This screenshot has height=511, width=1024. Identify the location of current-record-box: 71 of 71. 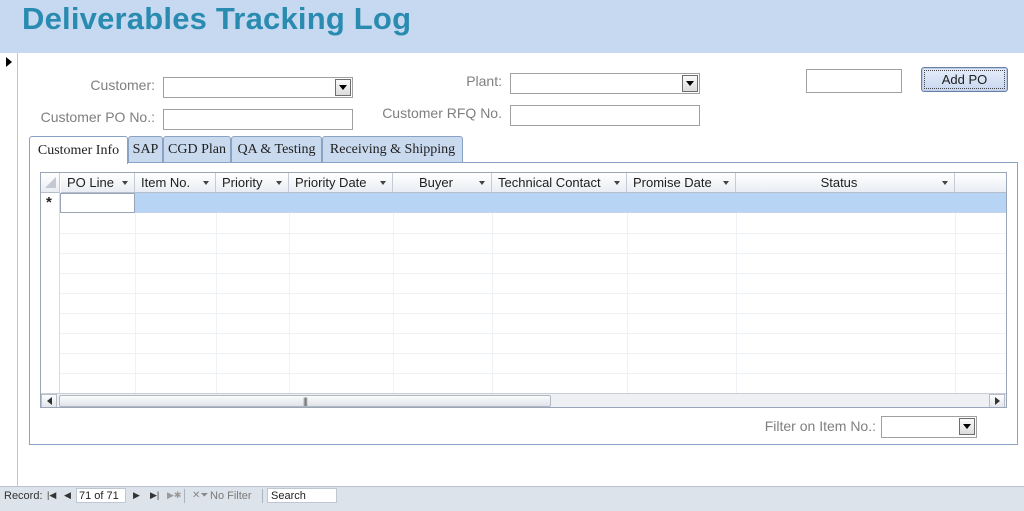
(101, 495).